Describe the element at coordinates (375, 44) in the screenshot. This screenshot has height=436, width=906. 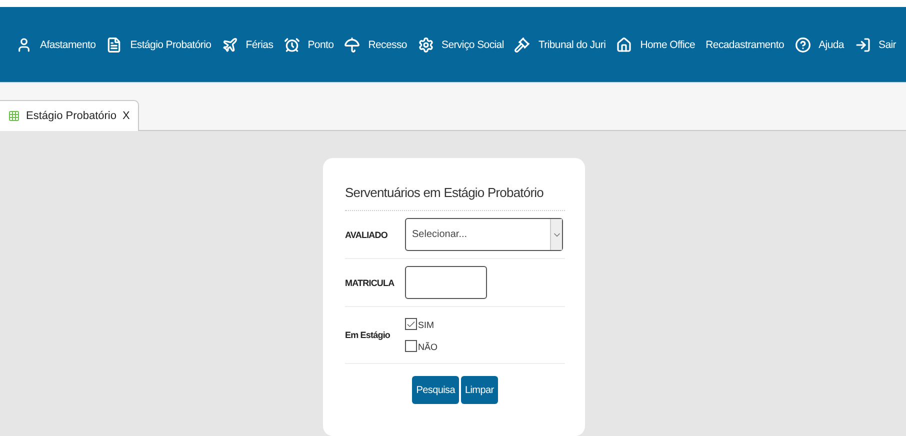
I see `nav-link: Recesso` at that location.